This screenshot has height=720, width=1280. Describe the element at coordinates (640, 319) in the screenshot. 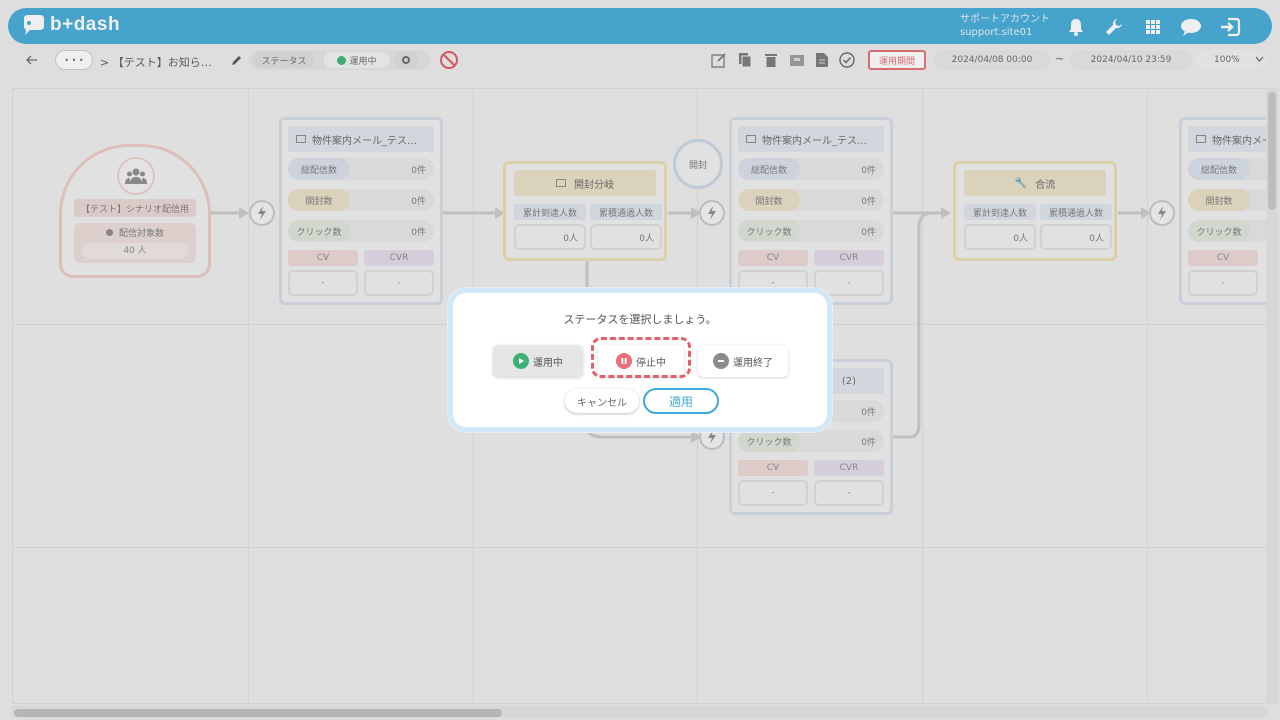

I see `modal-title: ステータスを選択しましょう。` at that location.